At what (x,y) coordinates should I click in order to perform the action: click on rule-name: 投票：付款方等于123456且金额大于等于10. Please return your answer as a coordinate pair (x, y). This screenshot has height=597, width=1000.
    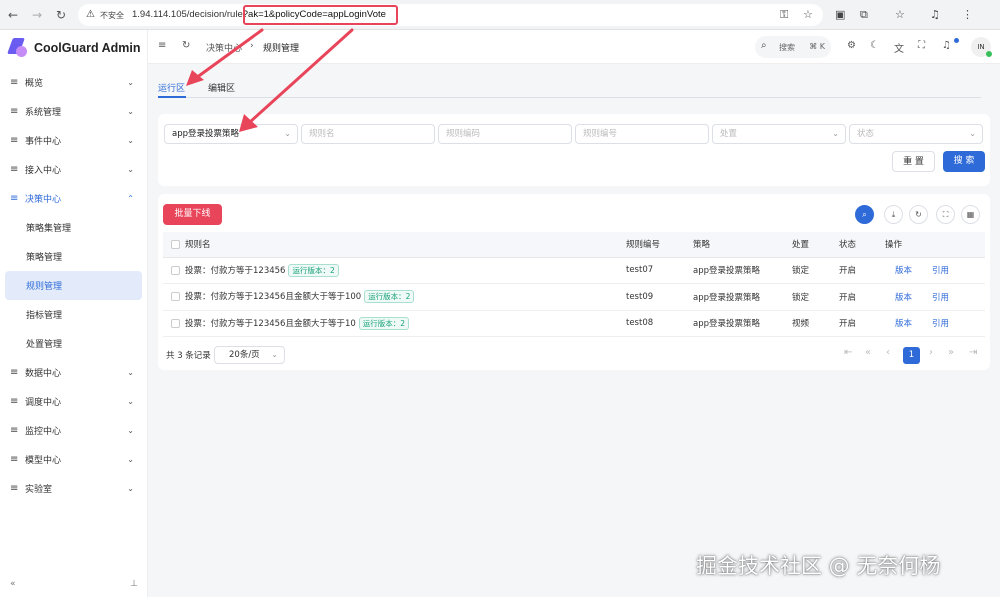
    Looking at the image, I should click on (270, 323).